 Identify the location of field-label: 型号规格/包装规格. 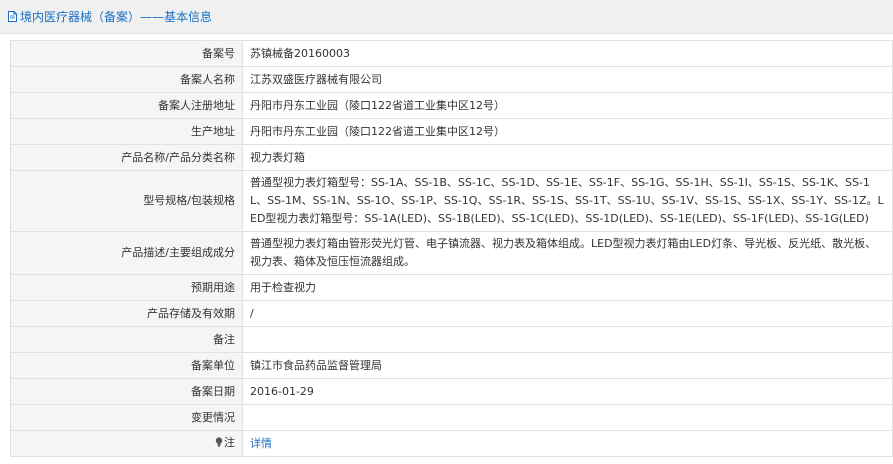
(126, 201).